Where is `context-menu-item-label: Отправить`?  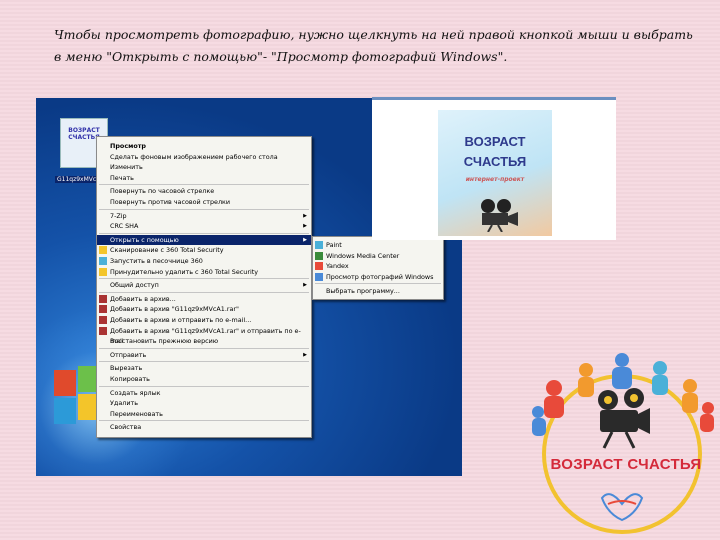
context-menu-item-label: Отправить is located at coordinates (128, 354).